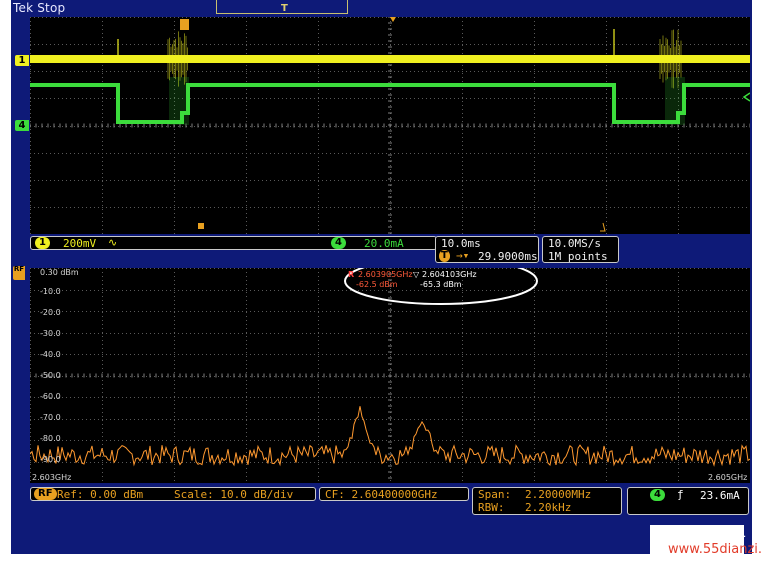 The width and height of the screenshot is (761, 564). I want to click on record-length: 1M points, so click(578, 256).